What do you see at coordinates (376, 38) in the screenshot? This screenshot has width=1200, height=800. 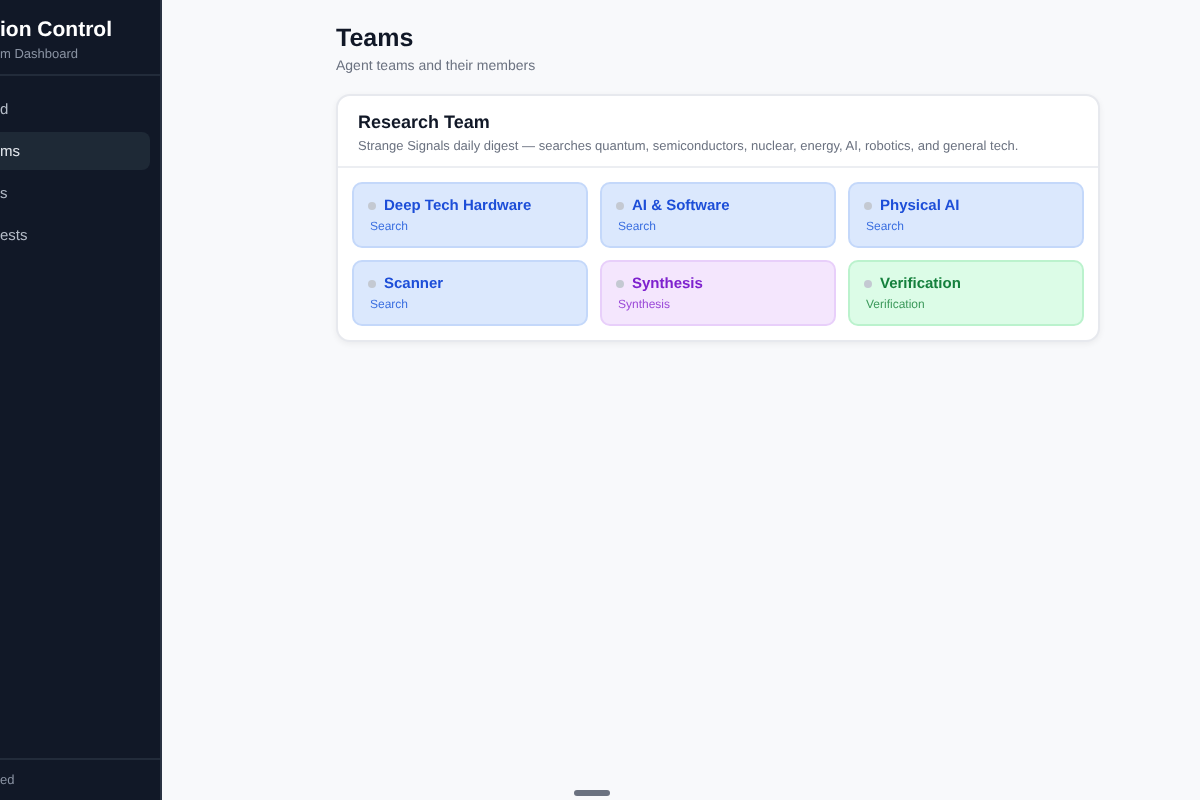 I see `page-title: Teams` at bounding box center [376, 38].